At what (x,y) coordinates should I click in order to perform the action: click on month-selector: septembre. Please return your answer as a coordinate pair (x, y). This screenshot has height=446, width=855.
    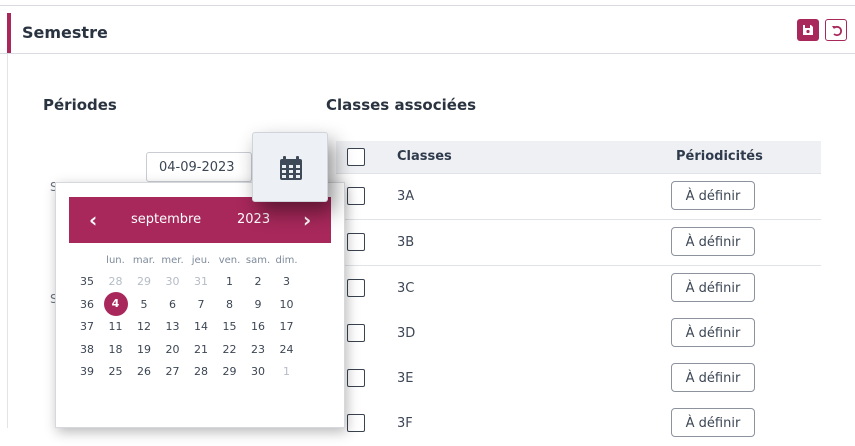
    Looking at the image, I should click on (166, 219).